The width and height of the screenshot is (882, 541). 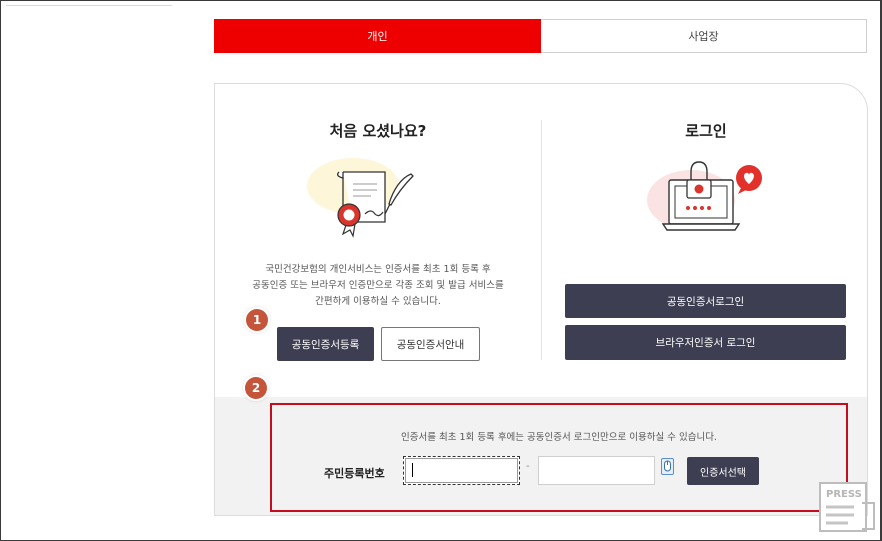 What do you see at coordinates (596, 470) in the screenshot?
I see `rrn-second-input` at bounding box center [596, 470].